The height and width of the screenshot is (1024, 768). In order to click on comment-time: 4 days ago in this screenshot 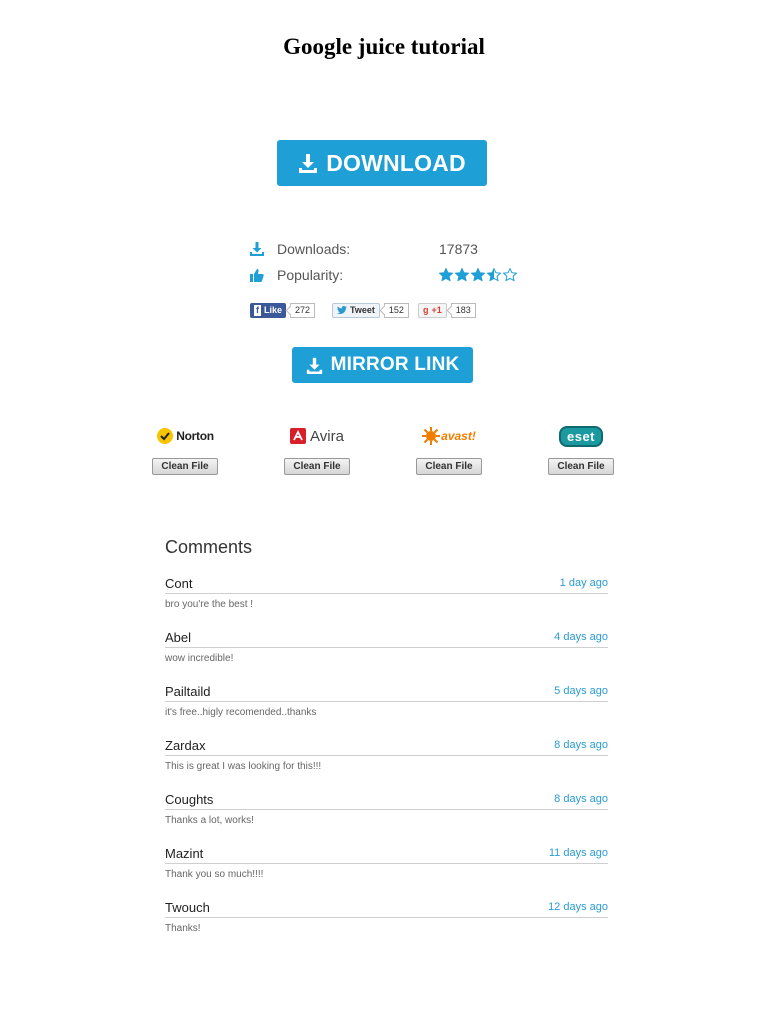, I will do `click(581, 637)`.